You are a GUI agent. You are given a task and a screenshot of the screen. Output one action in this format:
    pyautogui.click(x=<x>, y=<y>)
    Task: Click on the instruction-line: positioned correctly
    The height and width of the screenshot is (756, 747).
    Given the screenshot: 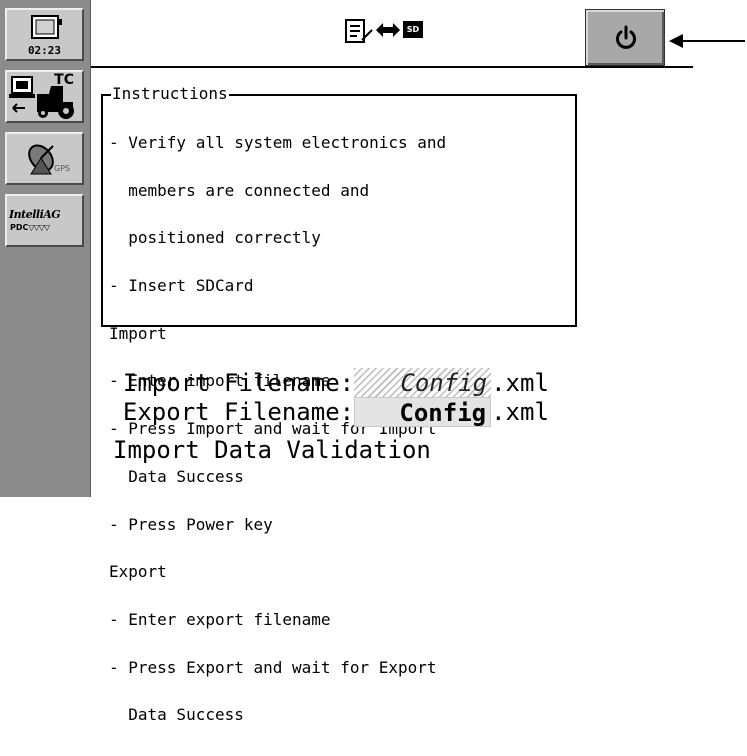 What is the action you would take?
    pyautogui.click(x=215, y=238)
    